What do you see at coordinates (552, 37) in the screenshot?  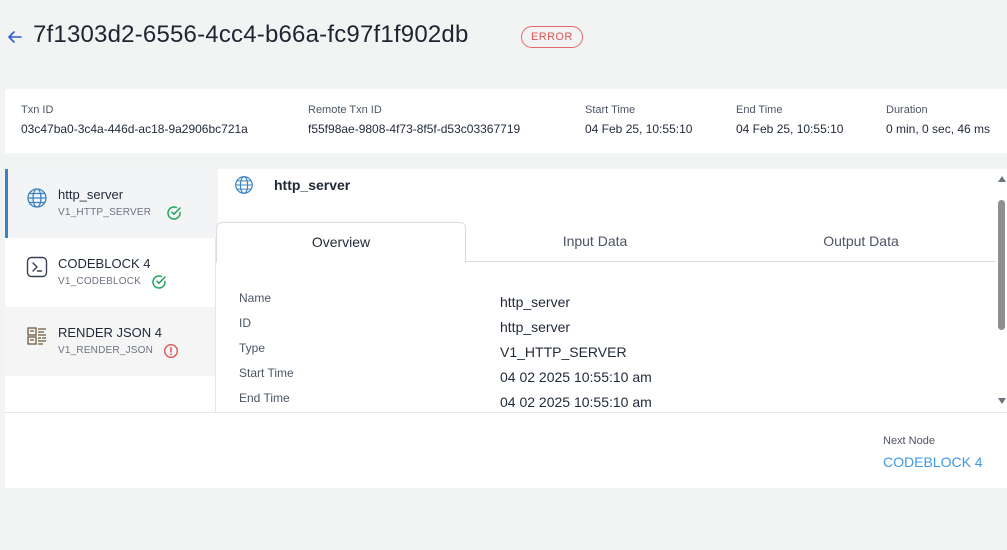 I see `status-badge: ERROR` at bounding box center [552, 37].